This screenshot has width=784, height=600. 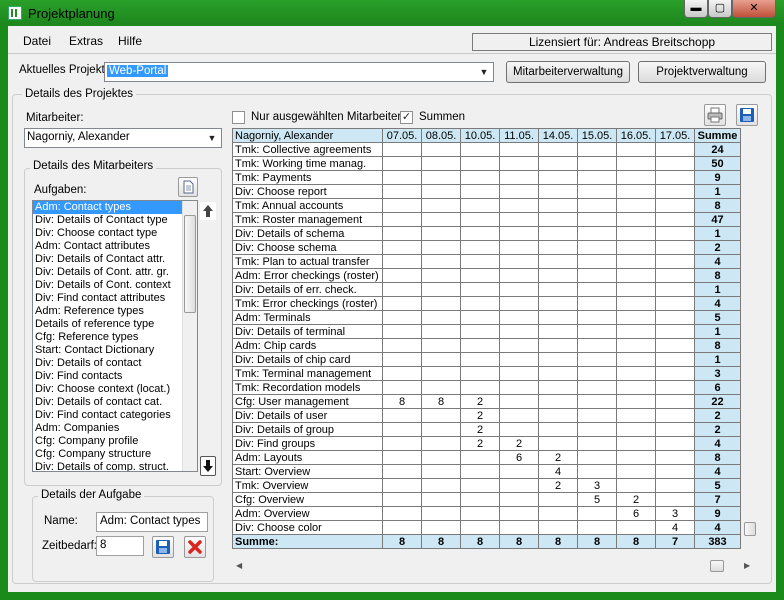 I want to click on scroll-left-icon: ◀, so click(x=239, y=565).